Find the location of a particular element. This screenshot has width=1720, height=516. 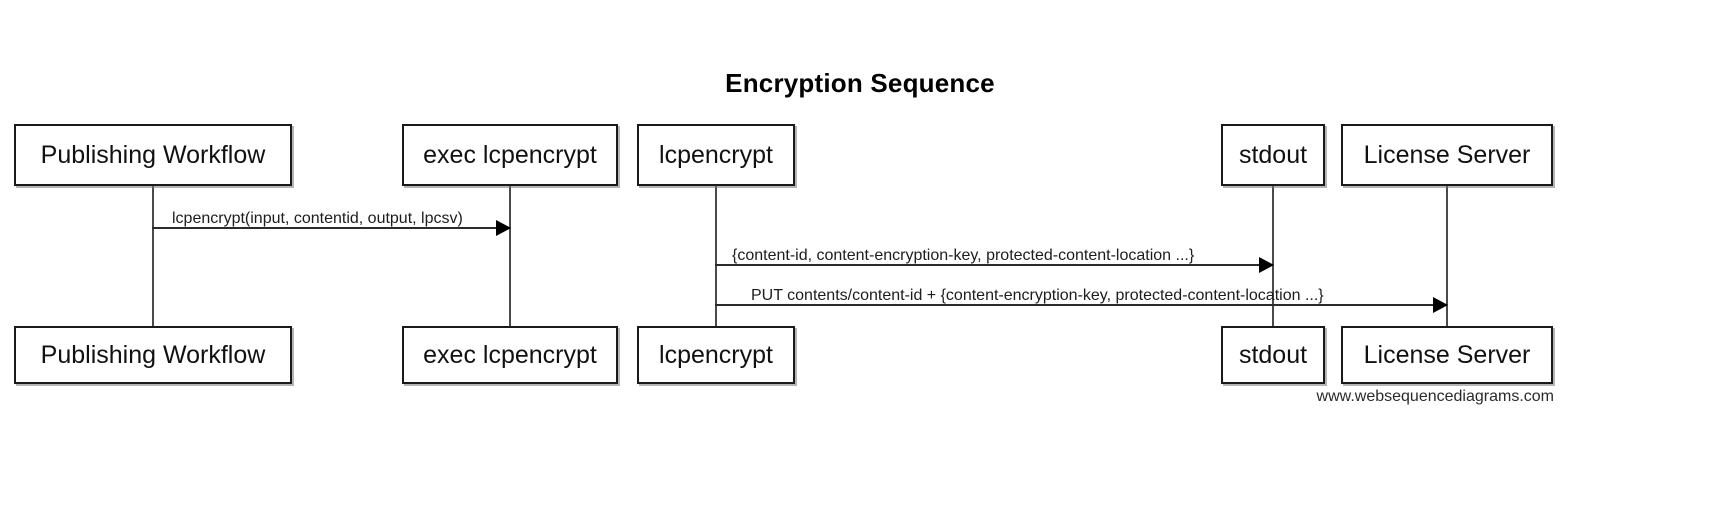

participant-box-bottom-exec-lcpencrypt: exec lcpencrypt is located at coordinates (510, 355).